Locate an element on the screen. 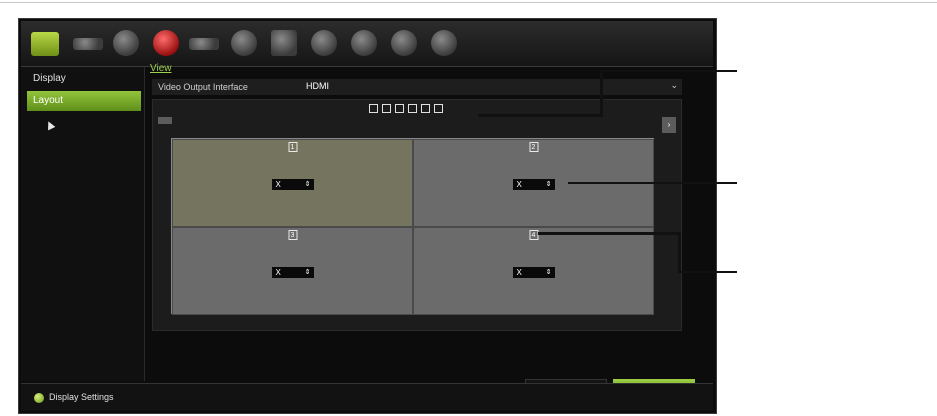 This screenshot has width=937, height=416. layout-9-icon is located at coordinates (425, 108).